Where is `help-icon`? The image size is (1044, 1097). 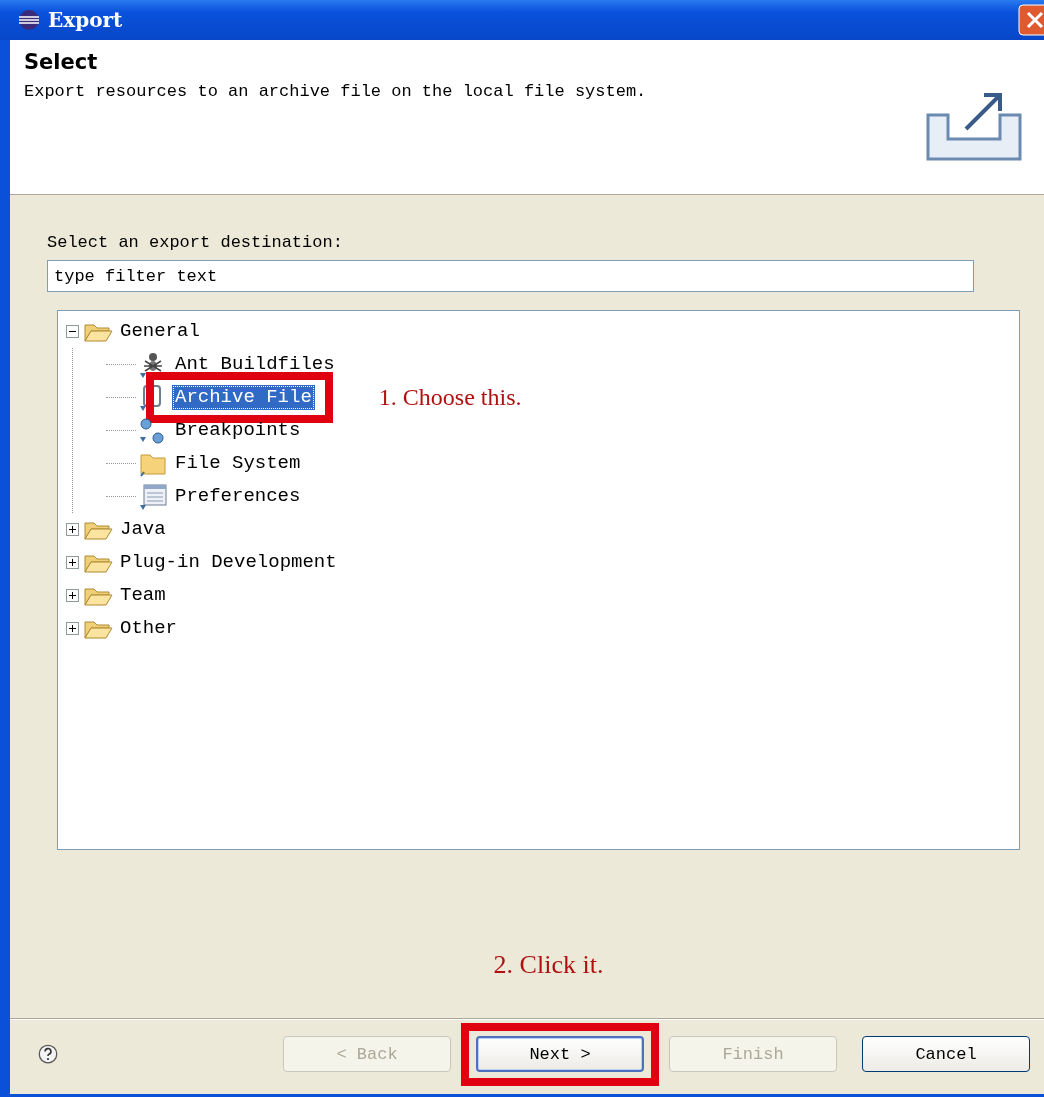 help-icon is located at coordinates (48, 1054).